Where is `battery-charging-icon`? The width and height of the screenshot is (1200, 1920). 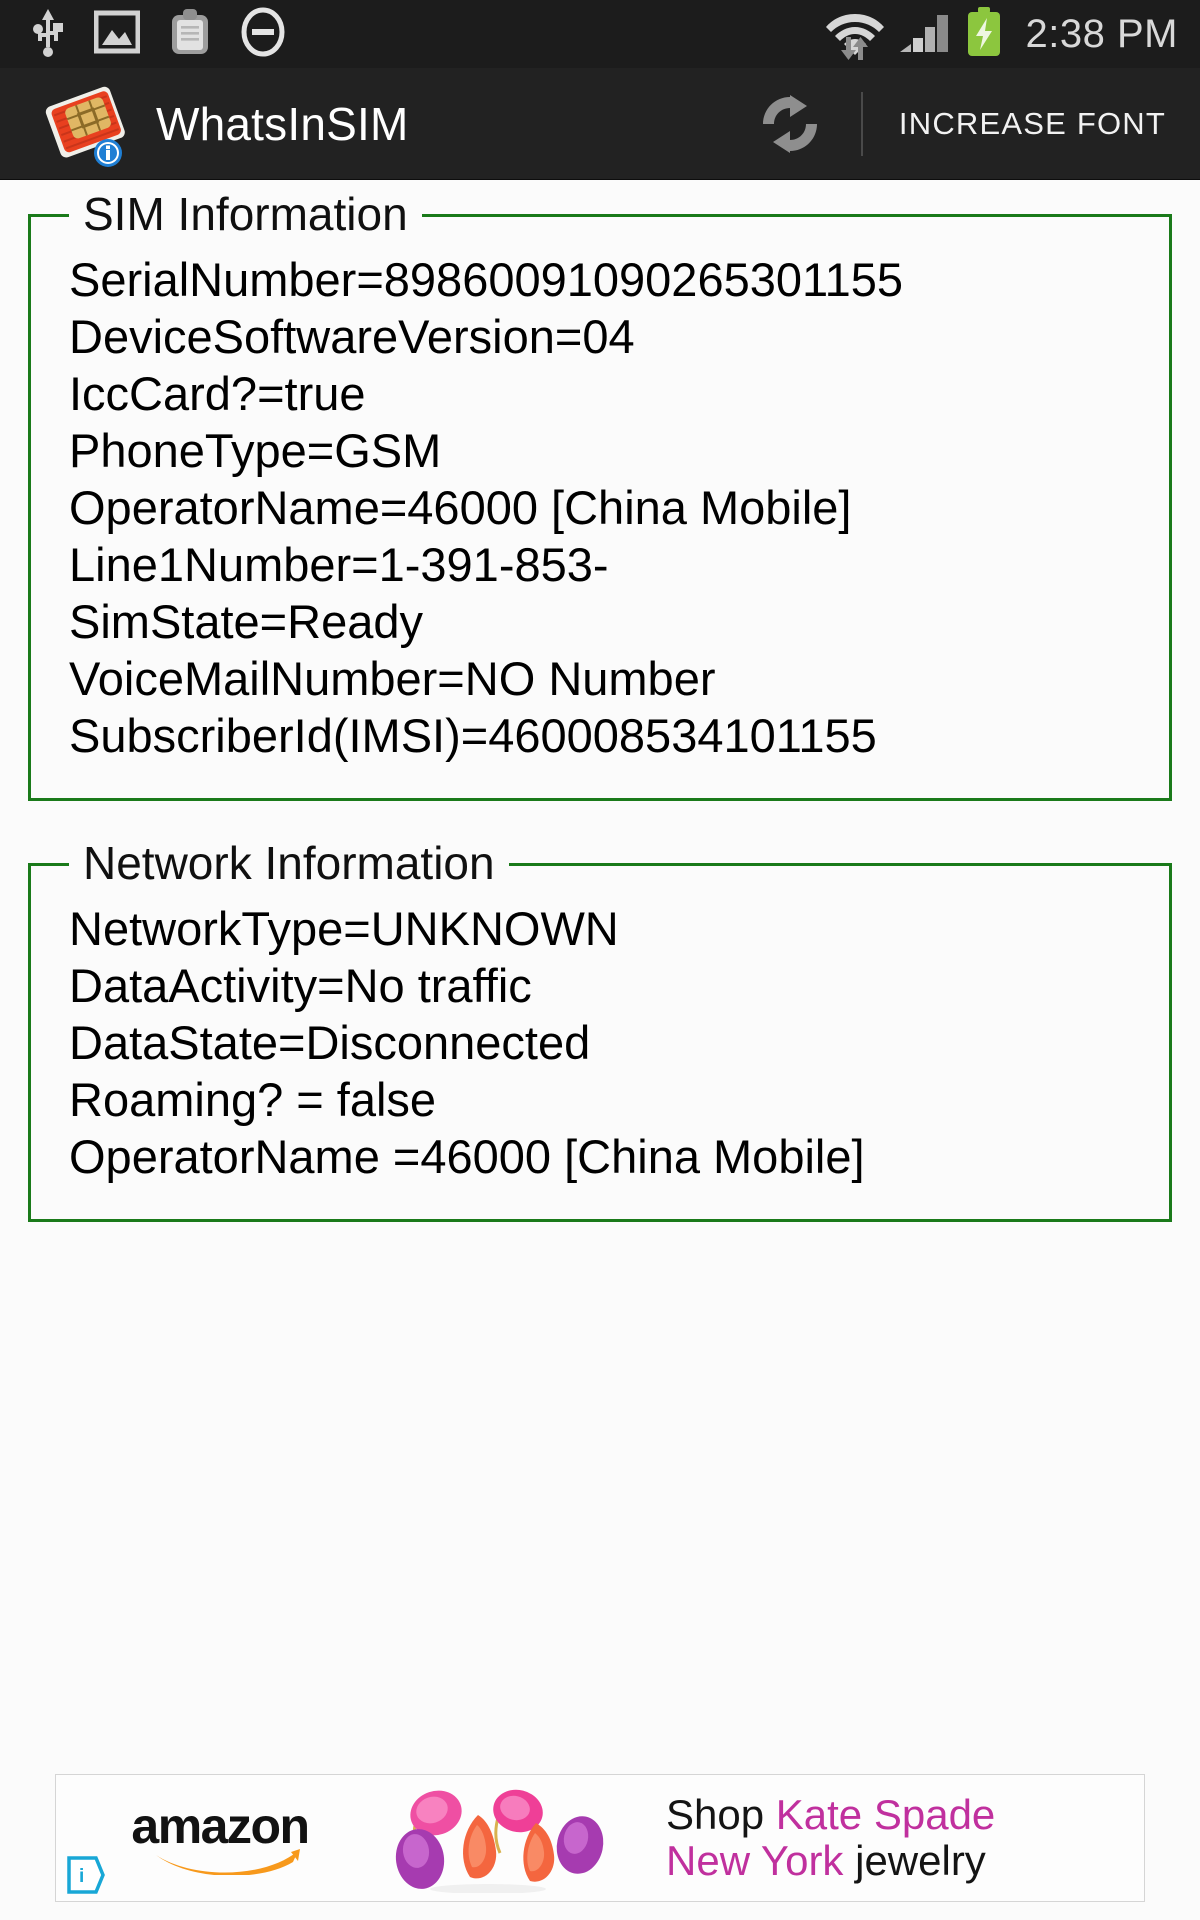
battery-charging-icon is located at coordinates (984, 34).